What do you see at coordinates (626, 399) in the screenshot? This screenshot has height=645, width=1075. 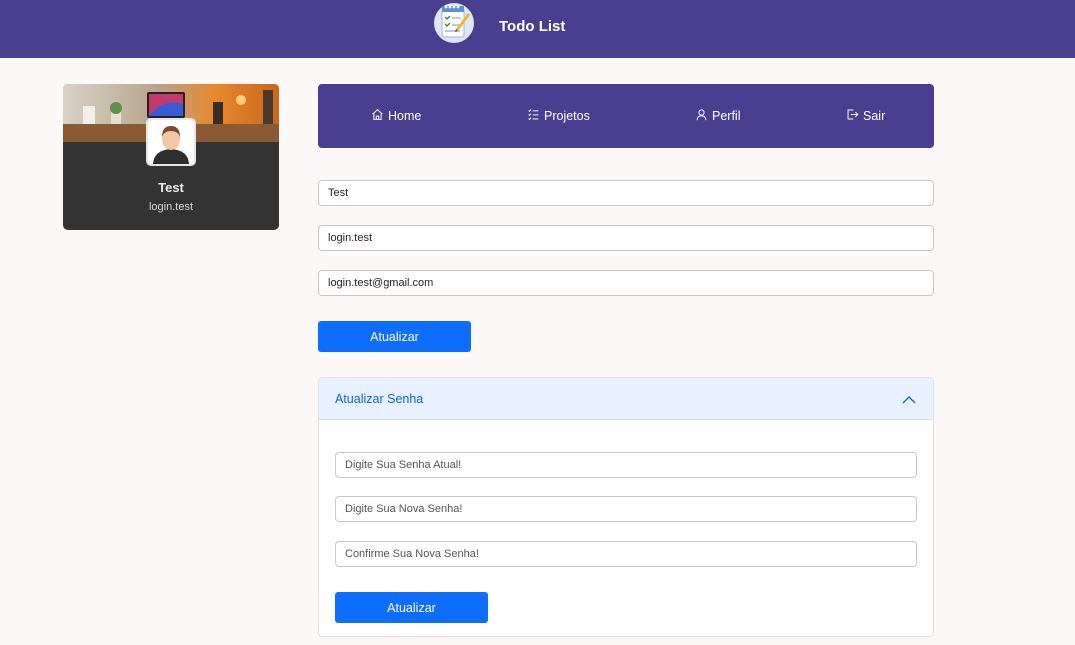 I see `password-accordion-header: Atualizar Senha` at bounding box center [626, 399].